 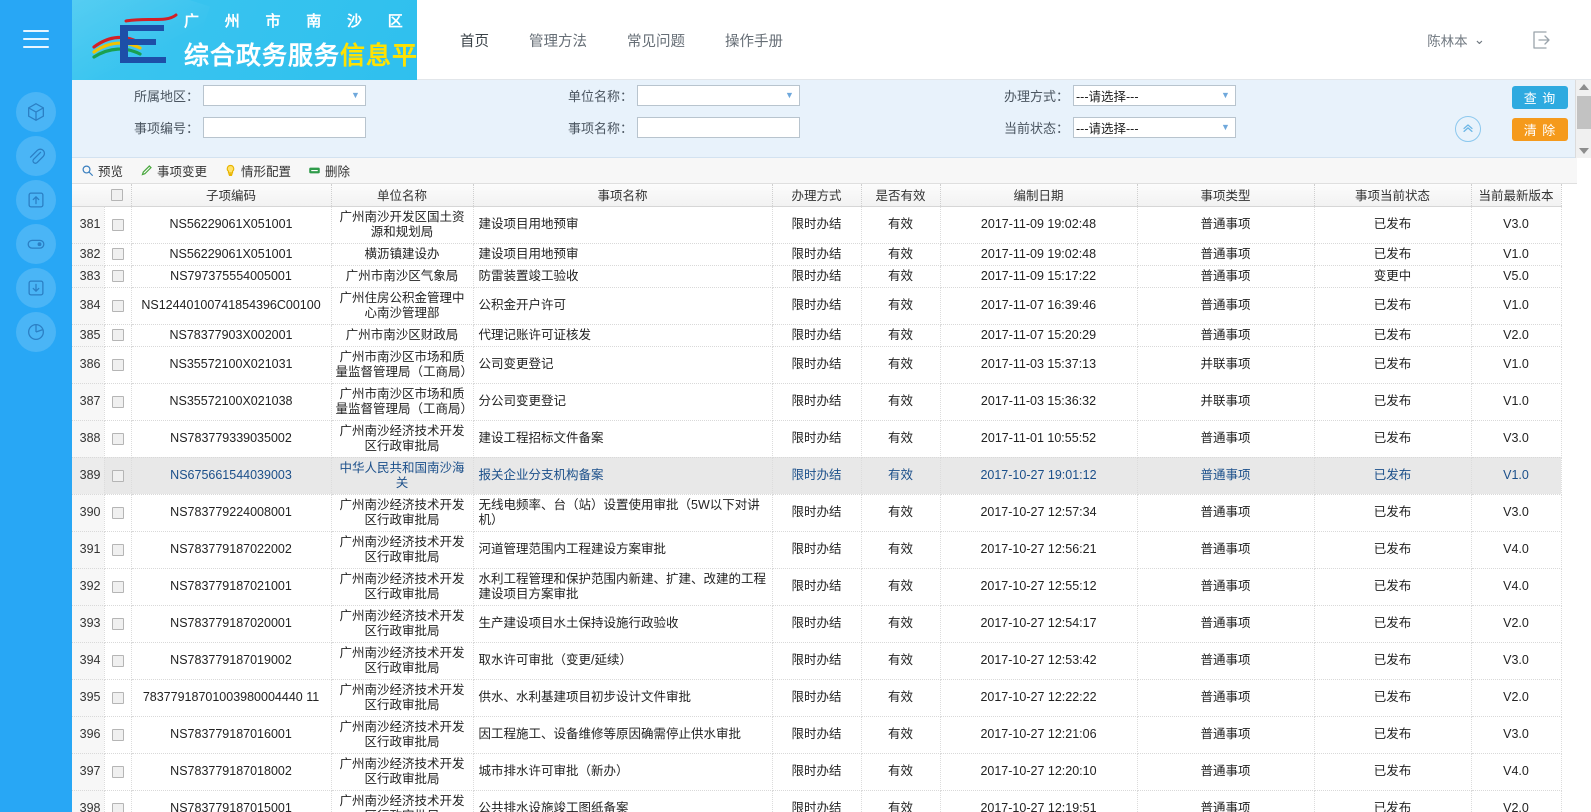 What do you see at coordinates (1540, 129) in the screenshot?
I see `clear-button: 清 除` at bounding box center [1540, 129].